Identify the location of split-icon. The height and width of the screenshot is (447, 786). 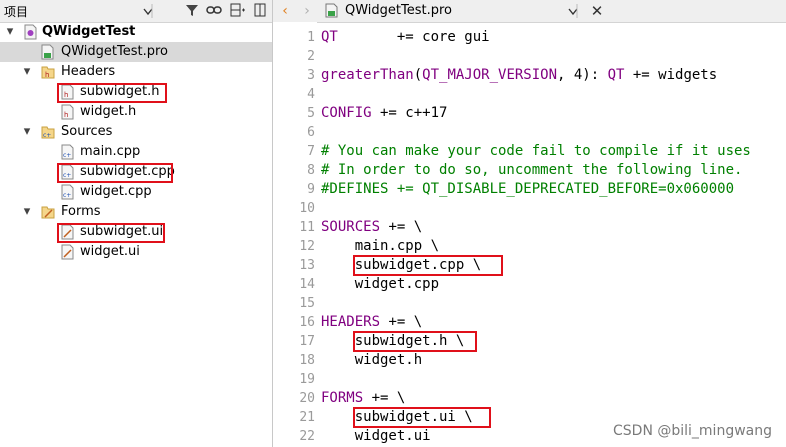
(238, 11).